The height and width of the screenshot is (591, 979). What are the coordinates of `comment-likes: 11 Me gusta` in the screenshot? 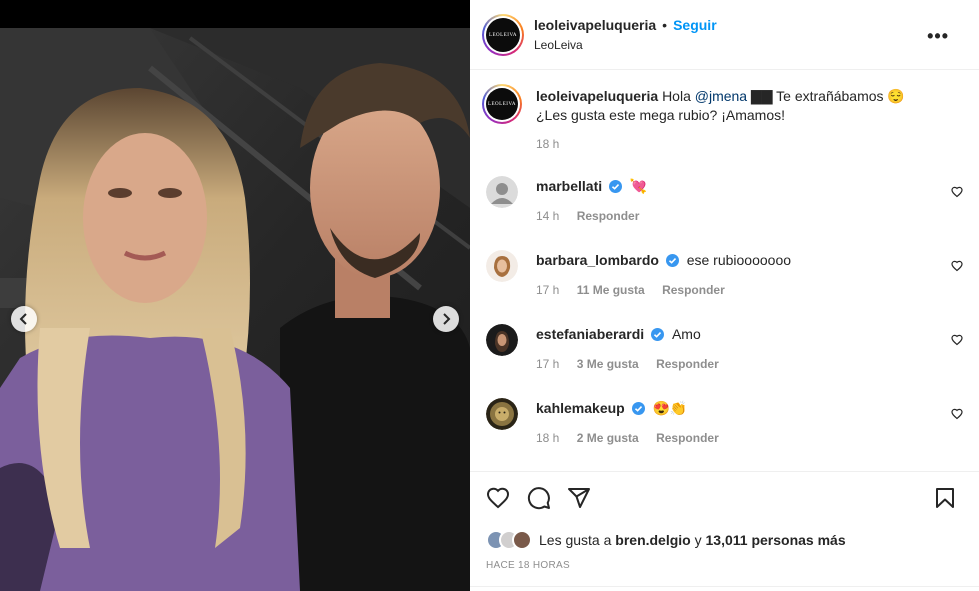 It's located at (611, 290).